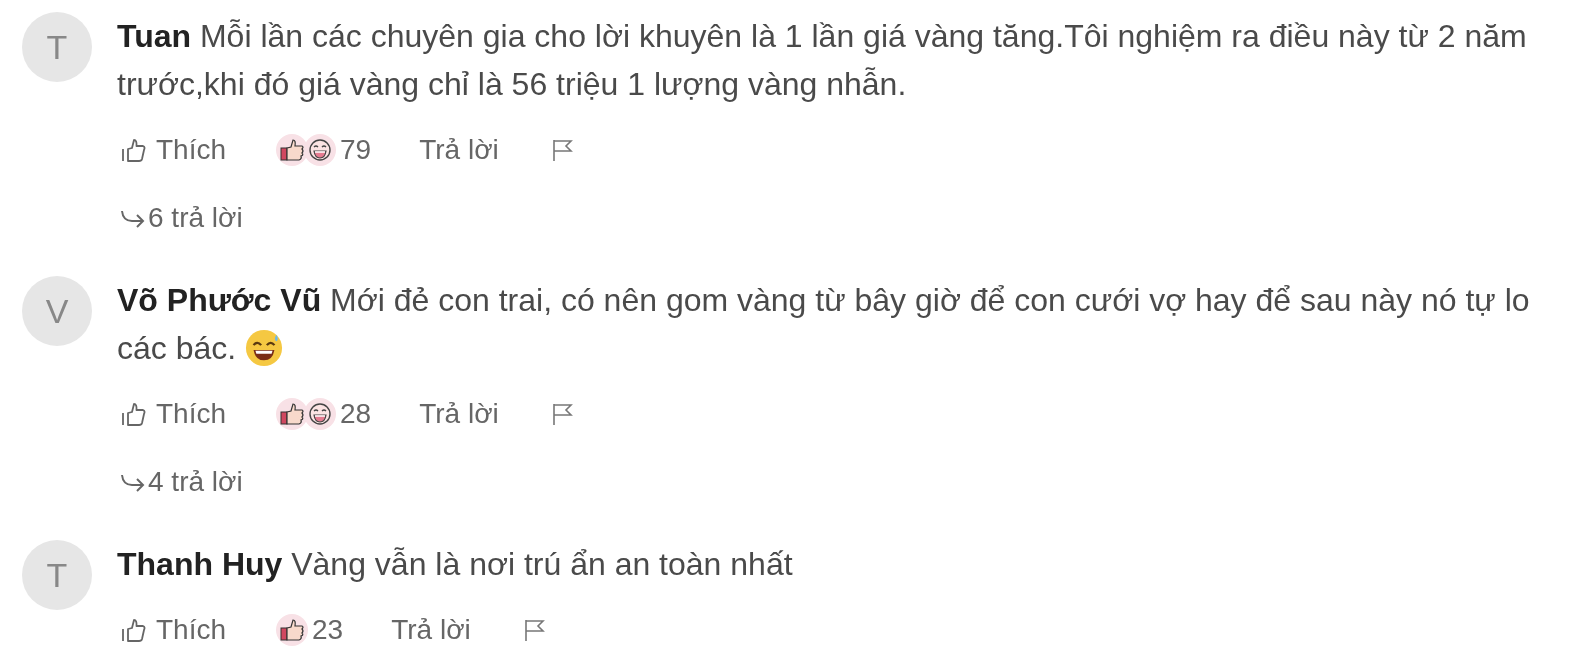  What do you see at coordinates (822, 60) in the screenshot?
I see `comment-text: Tuan Mỗi lần các chuyên gia cho lời khuyên là 1 lần giá vàng tăng.Tôi nghiệm ra điều này từ 2 năm trước,khi đó giá vàng chỉ là 56 triệu 1 lượng vàng nhẫn.` at bounding box center [822, 60].